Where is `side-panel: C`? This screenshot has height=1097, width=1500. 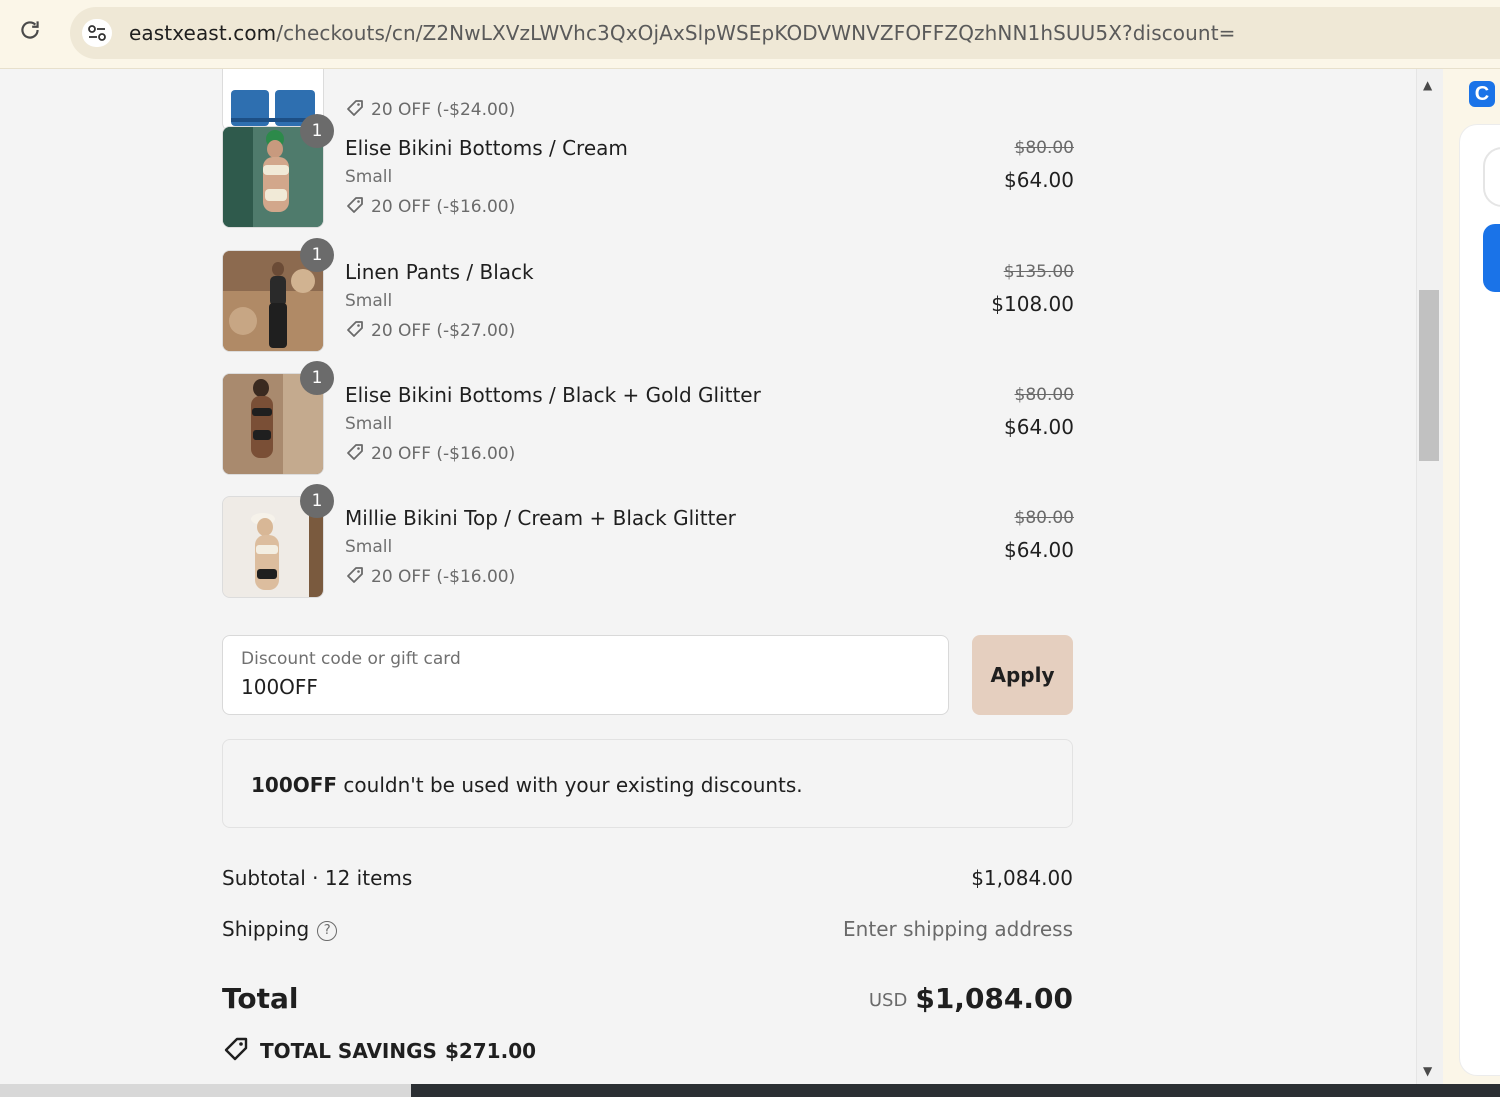 side-panel: C is located at coordinates (1471, 576).